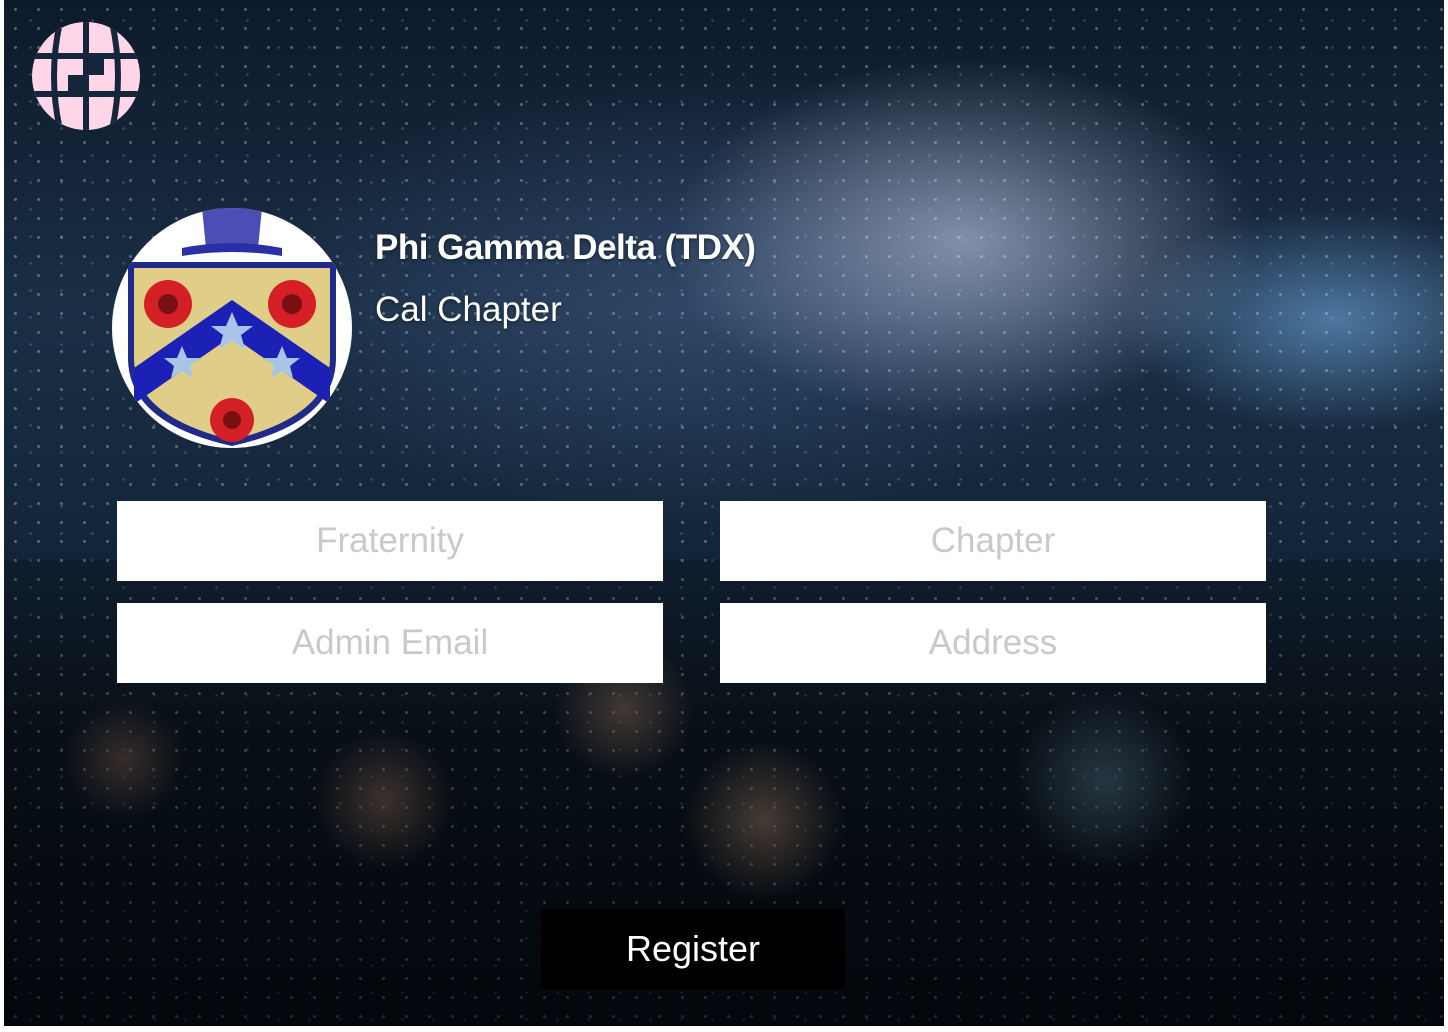 The image size is (1448, 1032). I want to click on fraternity-crest-icon, so click(232, 327).